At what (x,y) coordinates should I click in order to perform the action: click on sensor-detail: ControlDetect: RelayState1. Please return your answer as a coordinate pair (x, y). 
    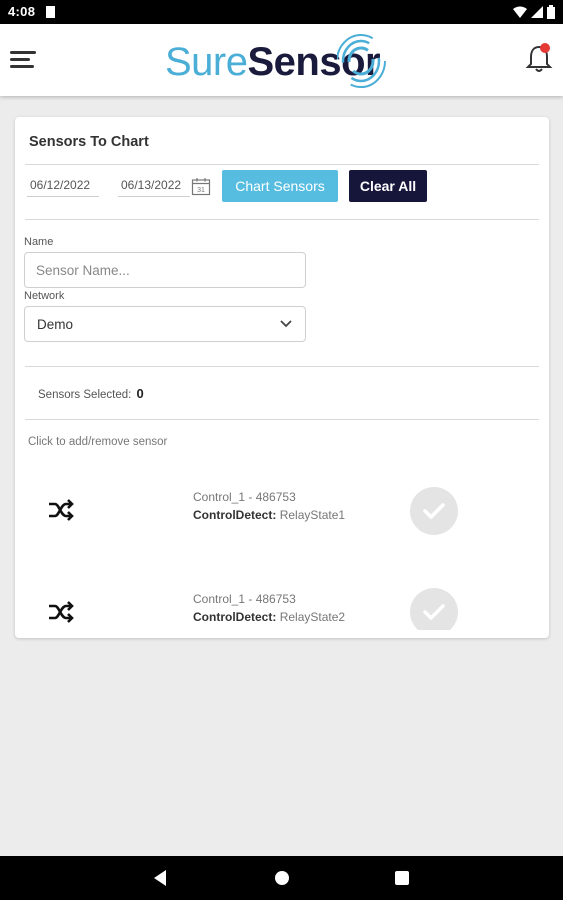
    Looking at the image, I should click on (269, 515).